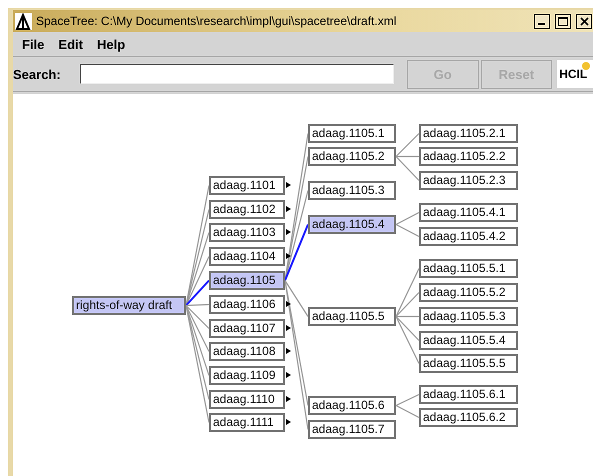 The width and height of the screenshot is (593, 476). What do you see at coordinates (575, 74) in the screenshot?
I see `logo: HCIL` at bounding box center [575, 74].